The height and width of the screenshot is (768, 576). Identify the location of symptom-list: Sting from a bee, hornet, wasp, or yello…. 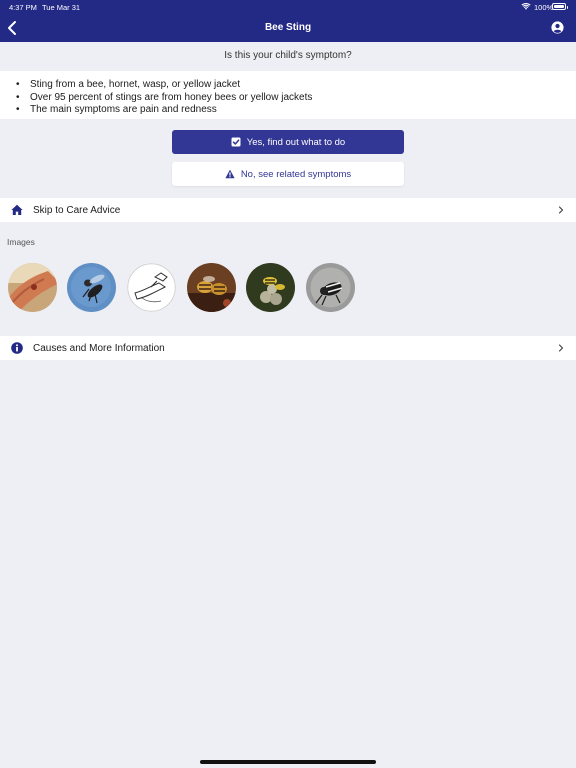
(288, 94).